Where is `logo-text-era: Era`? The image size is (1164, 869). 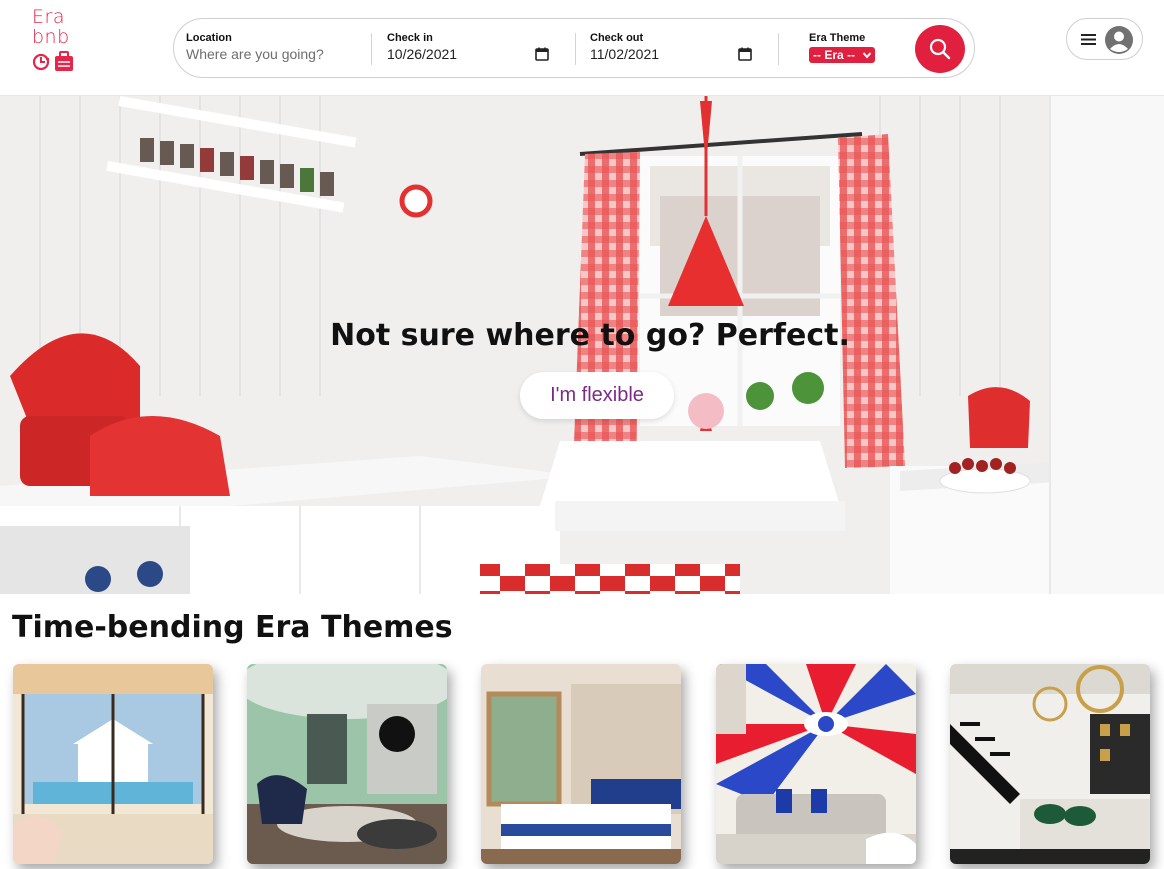 logo-text-era: Era is located at coordinates (48, 17).